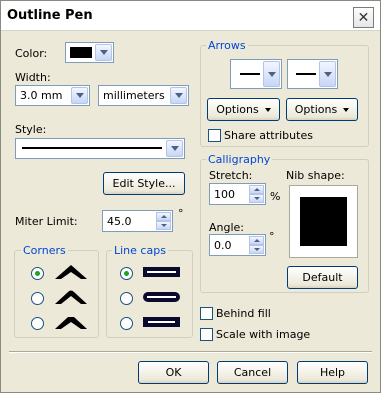  What do you see at coordinates (71, 272) in the screenshot?
I see `miter-corner-icon` at bounding box center [71, 272].